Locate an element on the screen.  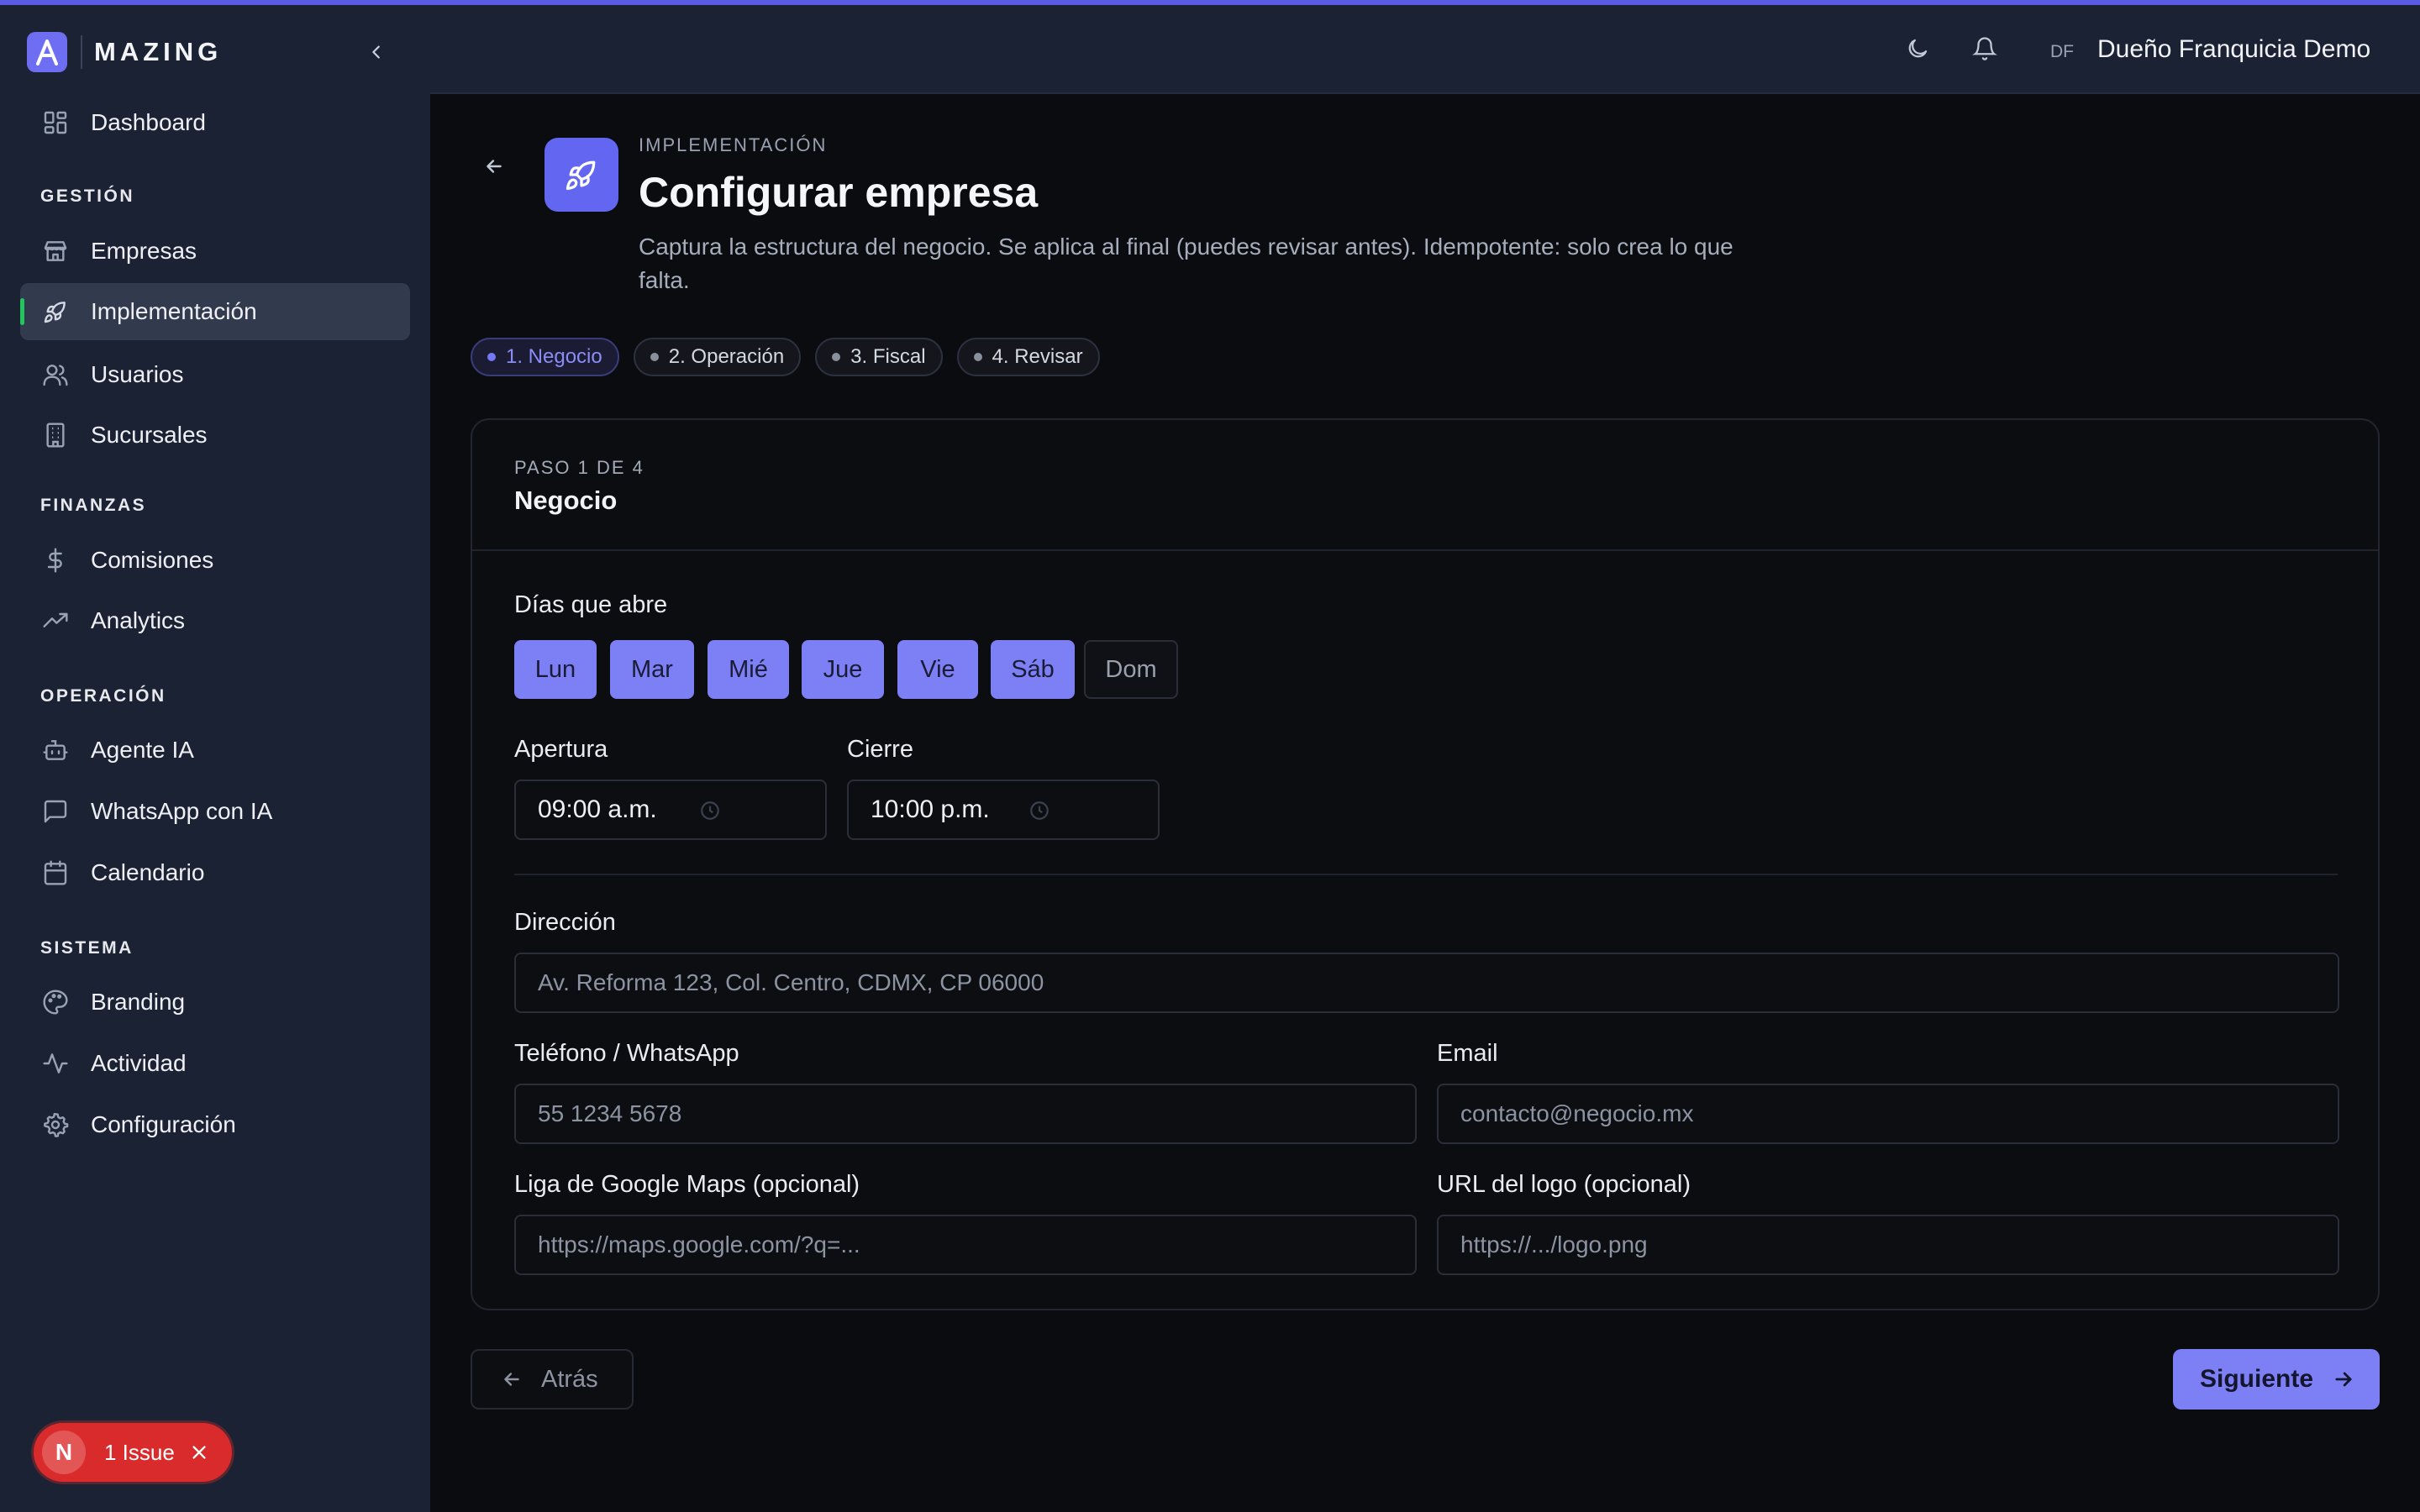
clock-icon is located at coordinates (710, 810).